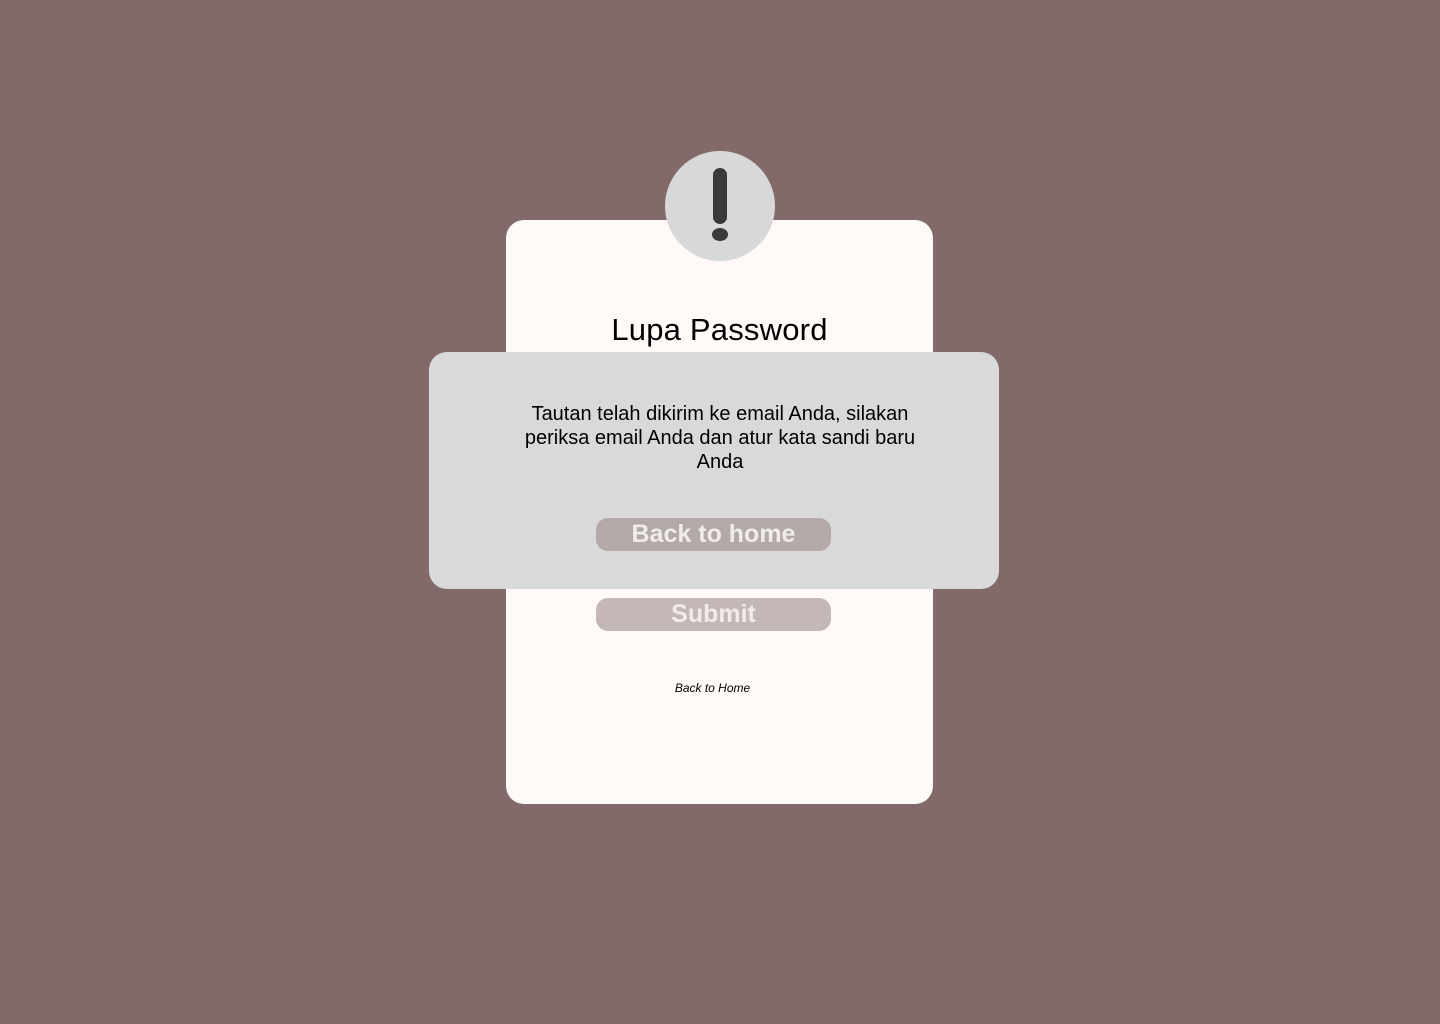  Describe the element at coordinates (720, 196) in the screenshot. I see `exclamation-bar` at that location.